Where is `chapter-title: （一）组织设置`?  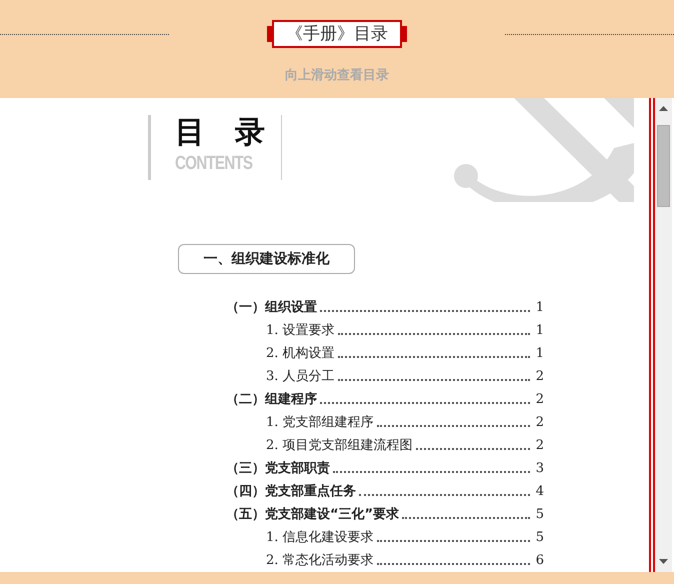
chapter-title: （一）组织设置 is located at coordinates (271, 308).